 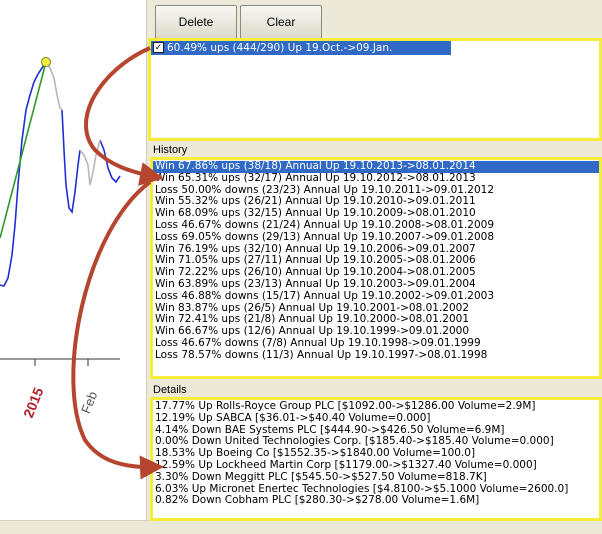 What do you see at coordinates (110, 161) in the screenshot?
I see `price-line-tail` at bounding box center [110, 161].